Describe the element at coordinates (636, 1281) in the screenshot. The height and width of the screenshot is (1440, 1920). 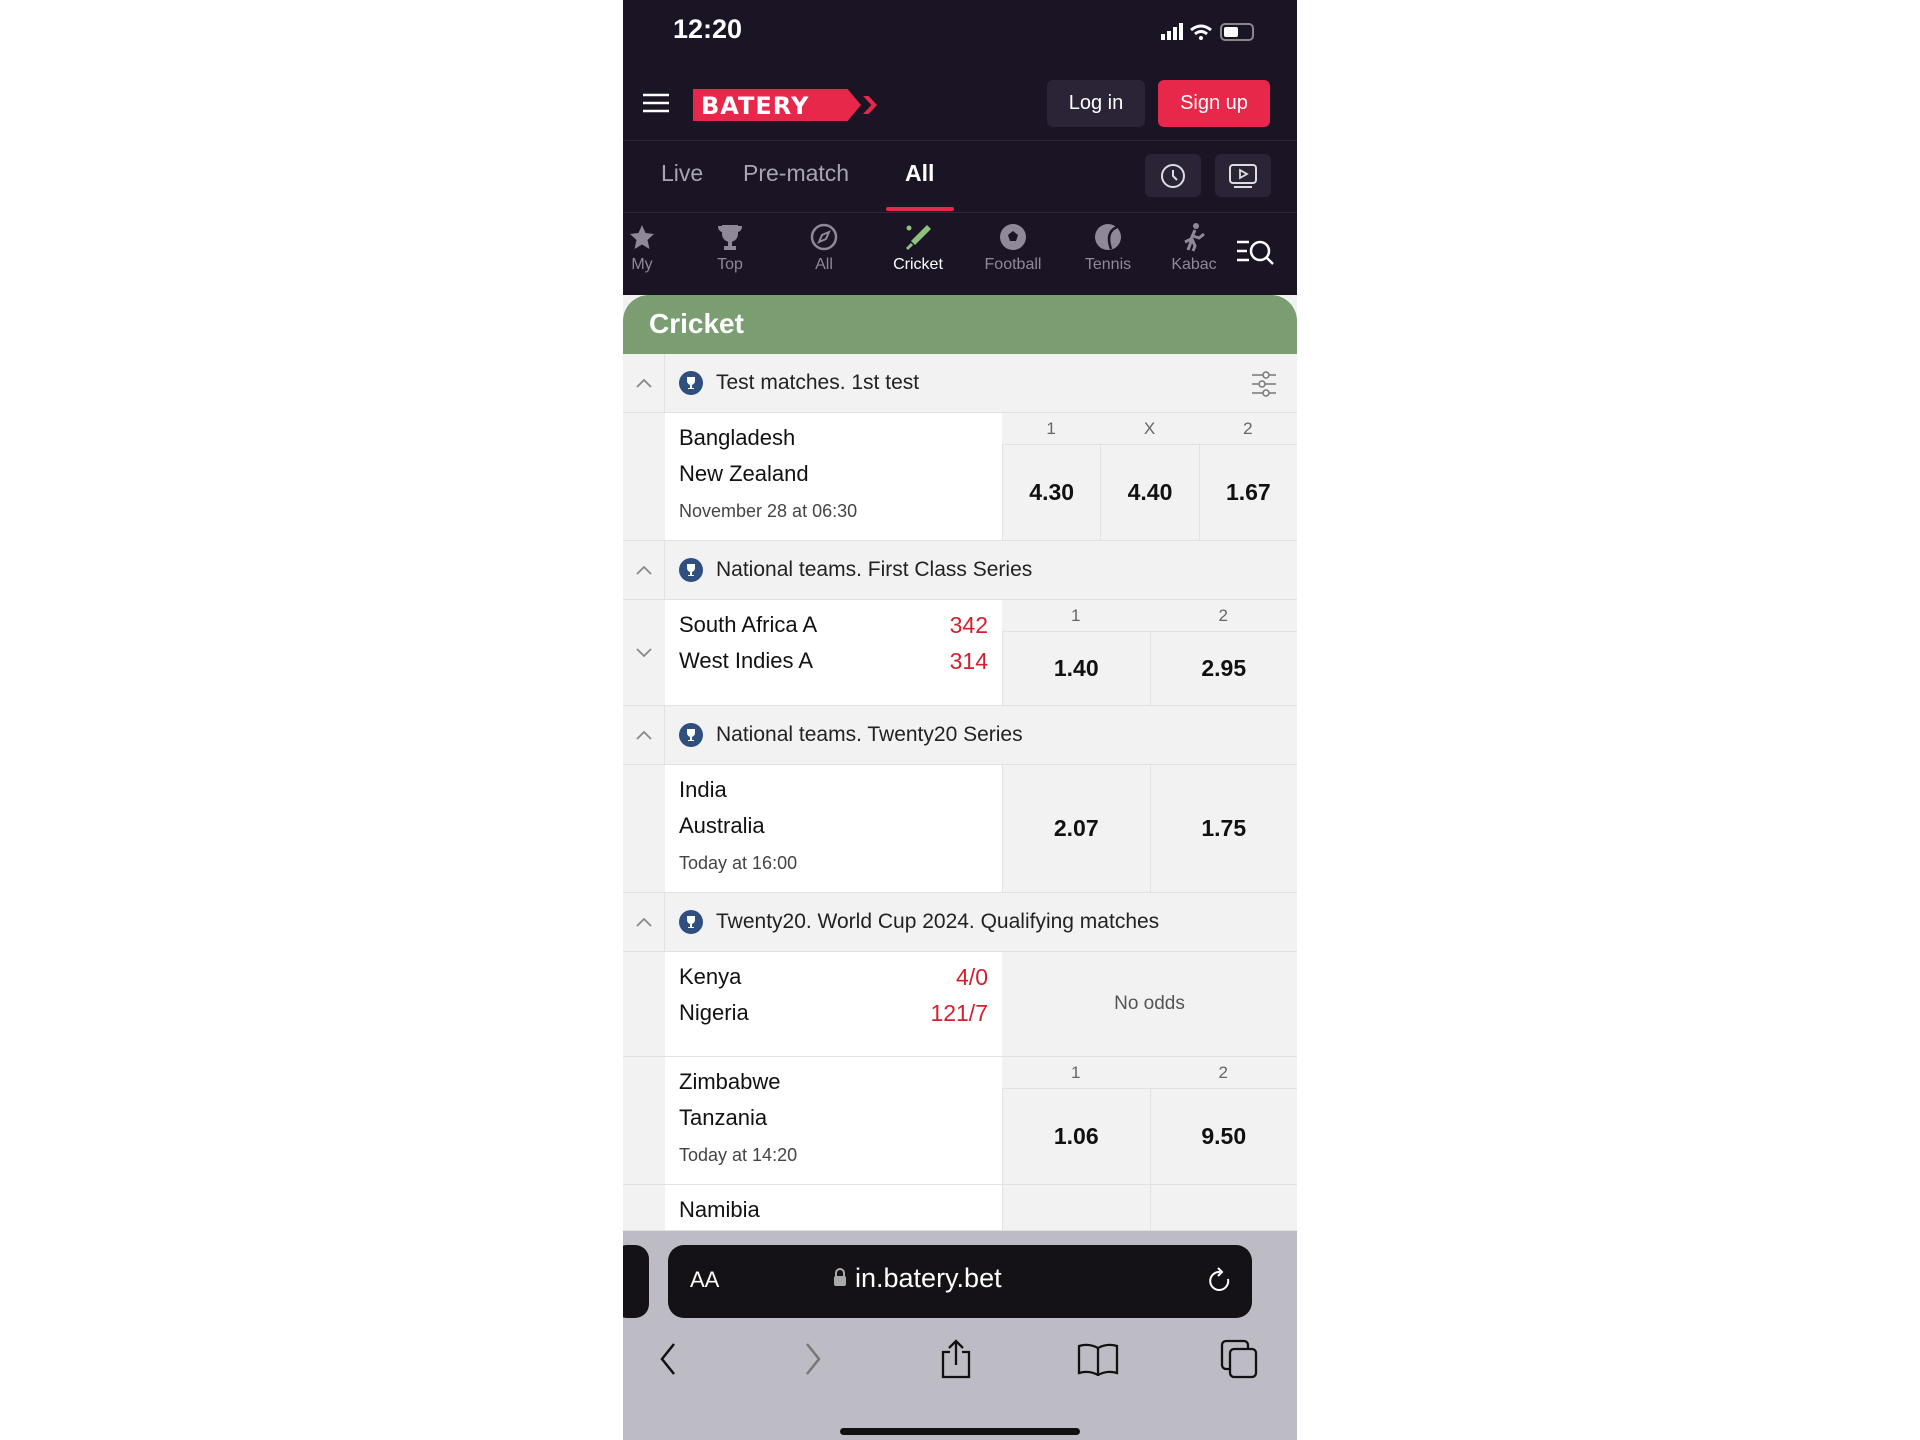
I see `previous-tab-pill` at that location.